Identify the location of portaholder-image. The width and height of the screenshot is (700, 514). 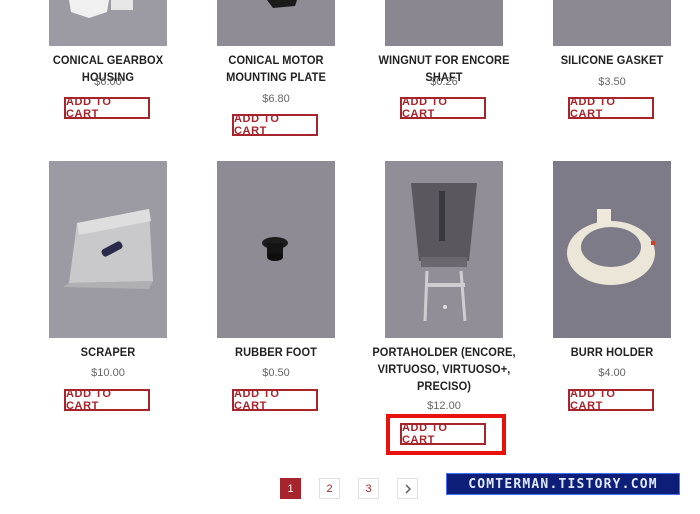
(444, 249).